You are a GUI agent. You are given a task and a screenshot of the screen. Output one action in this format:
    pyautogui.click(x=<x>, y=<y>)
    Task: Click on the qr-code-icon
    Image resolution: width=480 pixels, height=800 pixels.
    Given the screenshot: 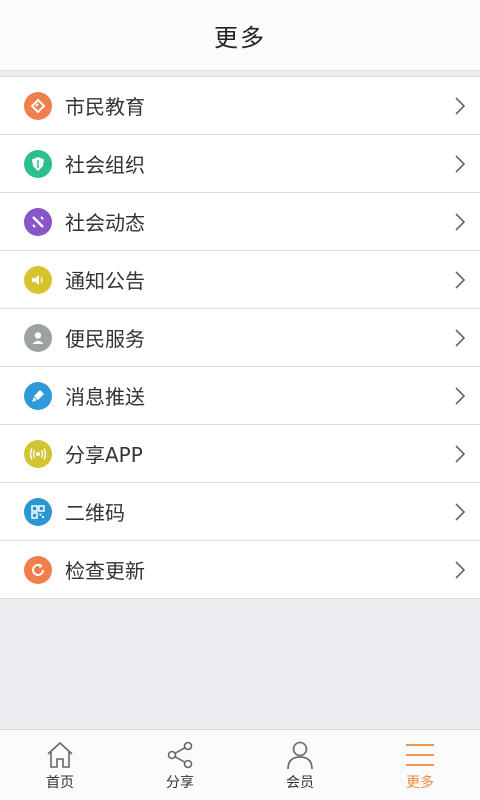 What is the action you would take?
    pyautogui.click(x=38, y=511)
    